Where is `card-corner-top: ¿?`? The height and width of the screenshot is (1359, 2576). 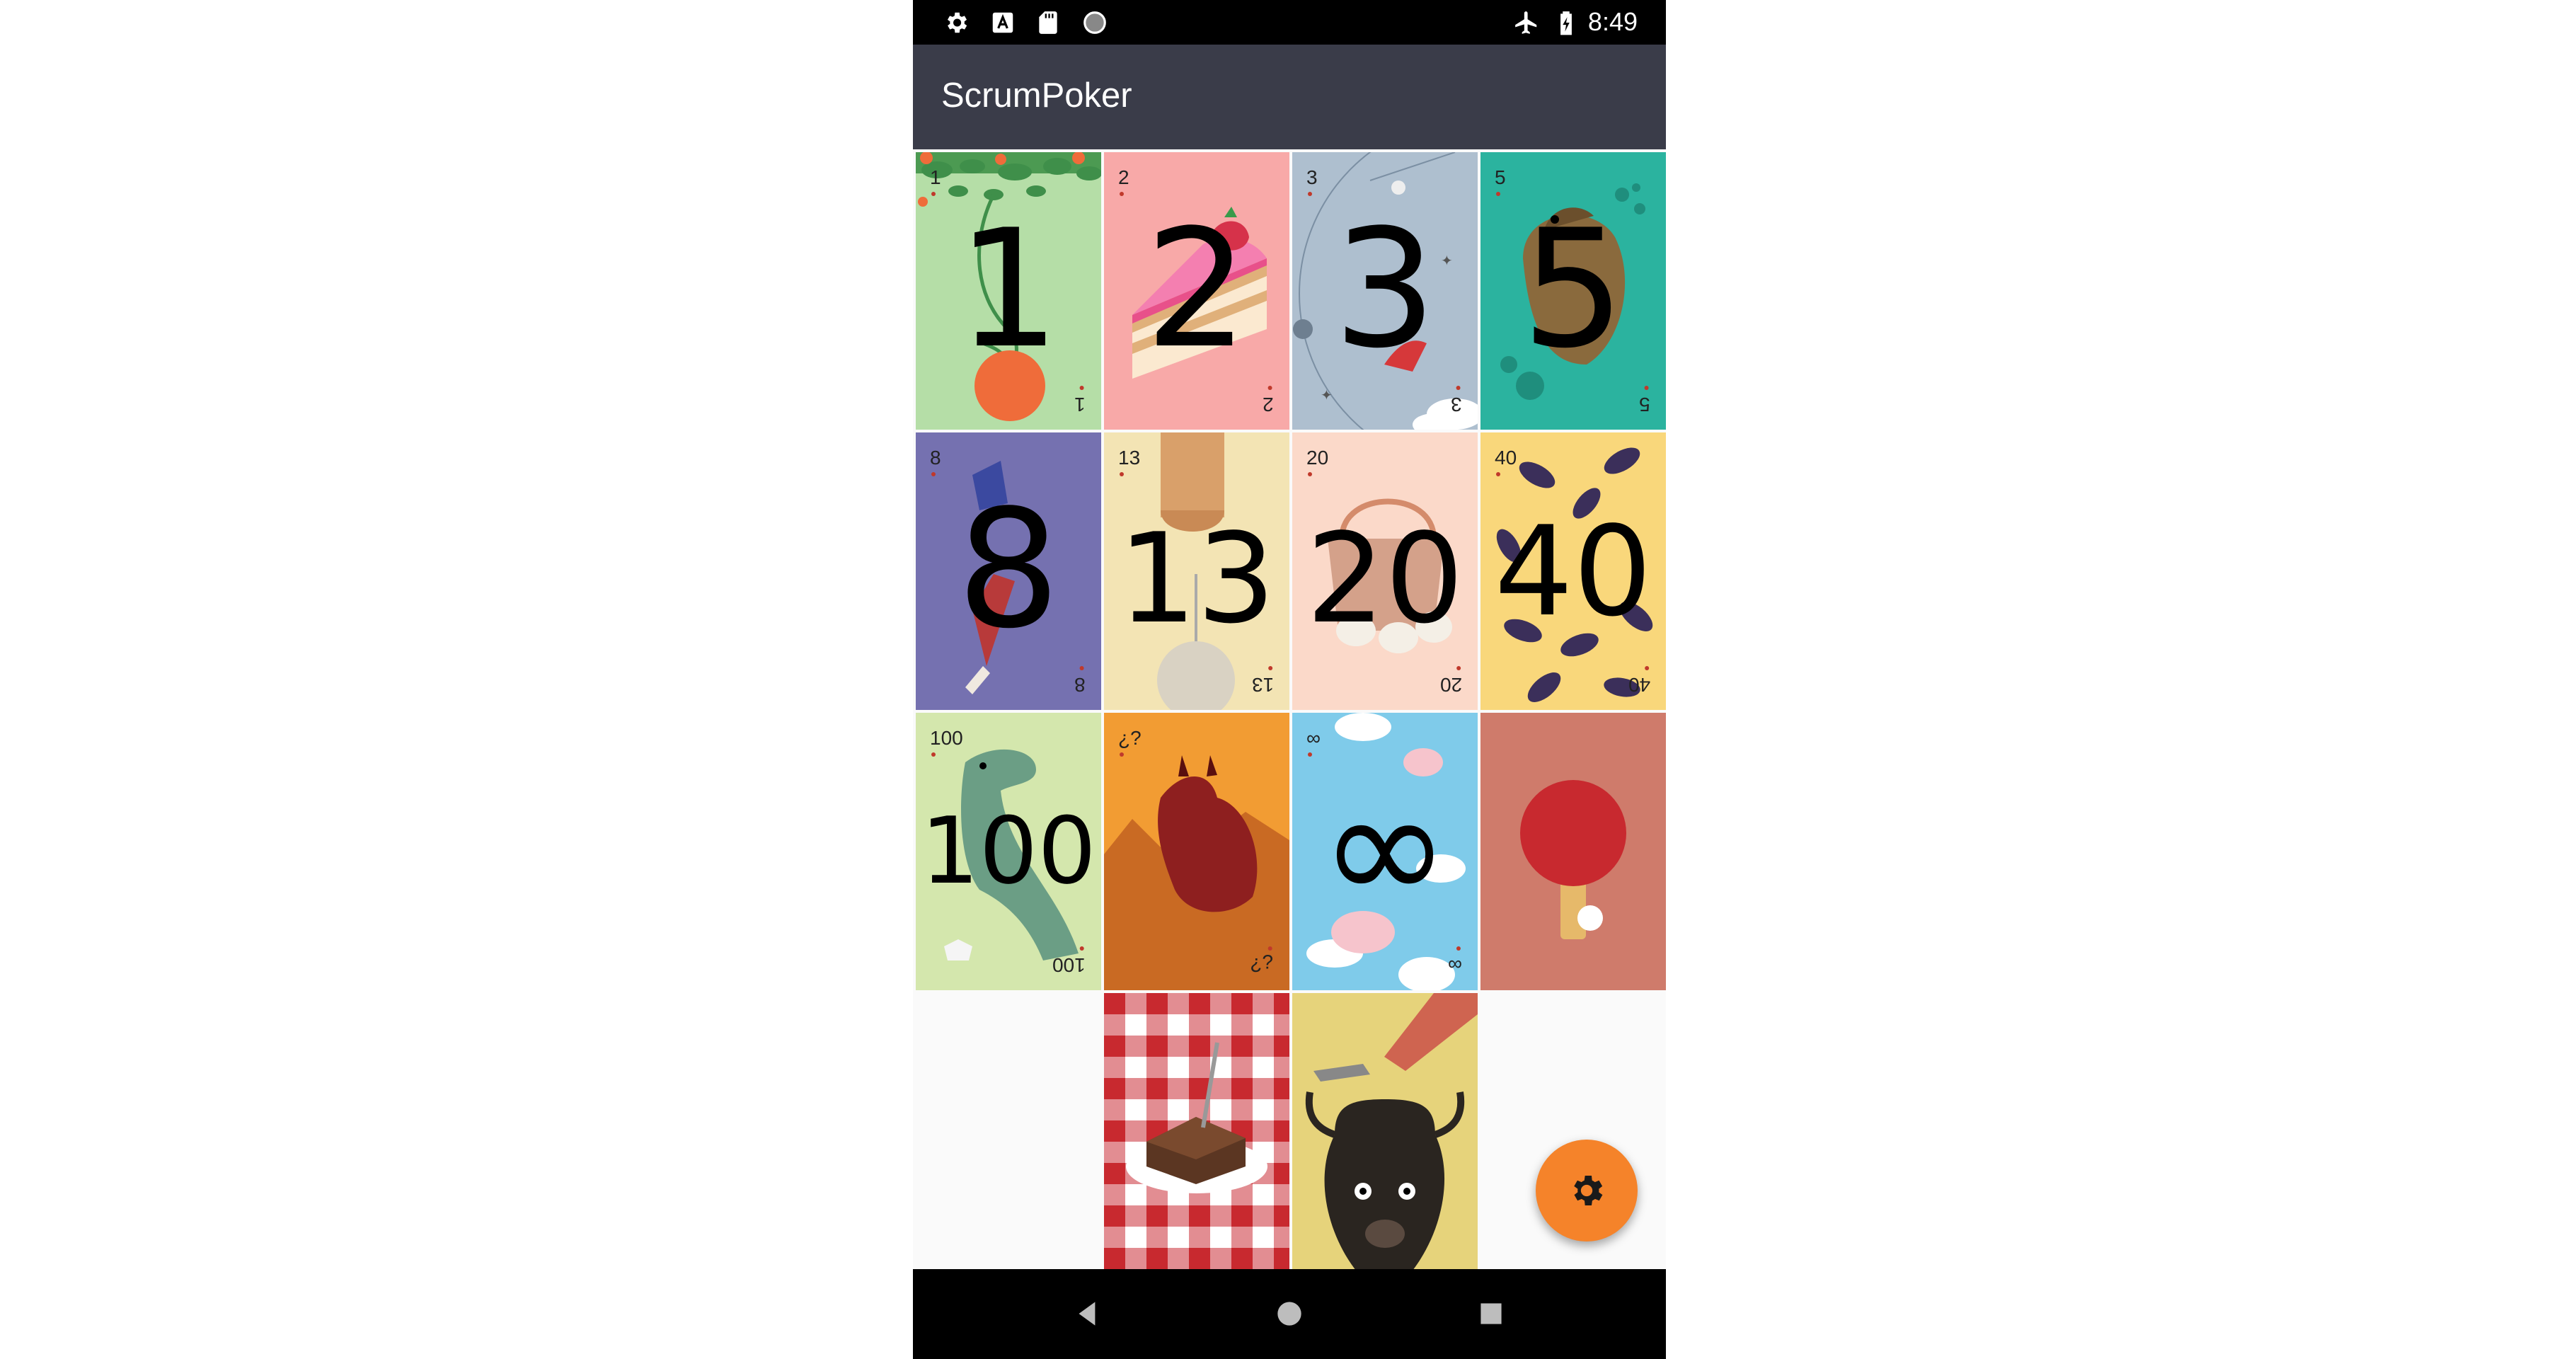
card-corner-top: ¿? is located at coordinates (1130, 742).